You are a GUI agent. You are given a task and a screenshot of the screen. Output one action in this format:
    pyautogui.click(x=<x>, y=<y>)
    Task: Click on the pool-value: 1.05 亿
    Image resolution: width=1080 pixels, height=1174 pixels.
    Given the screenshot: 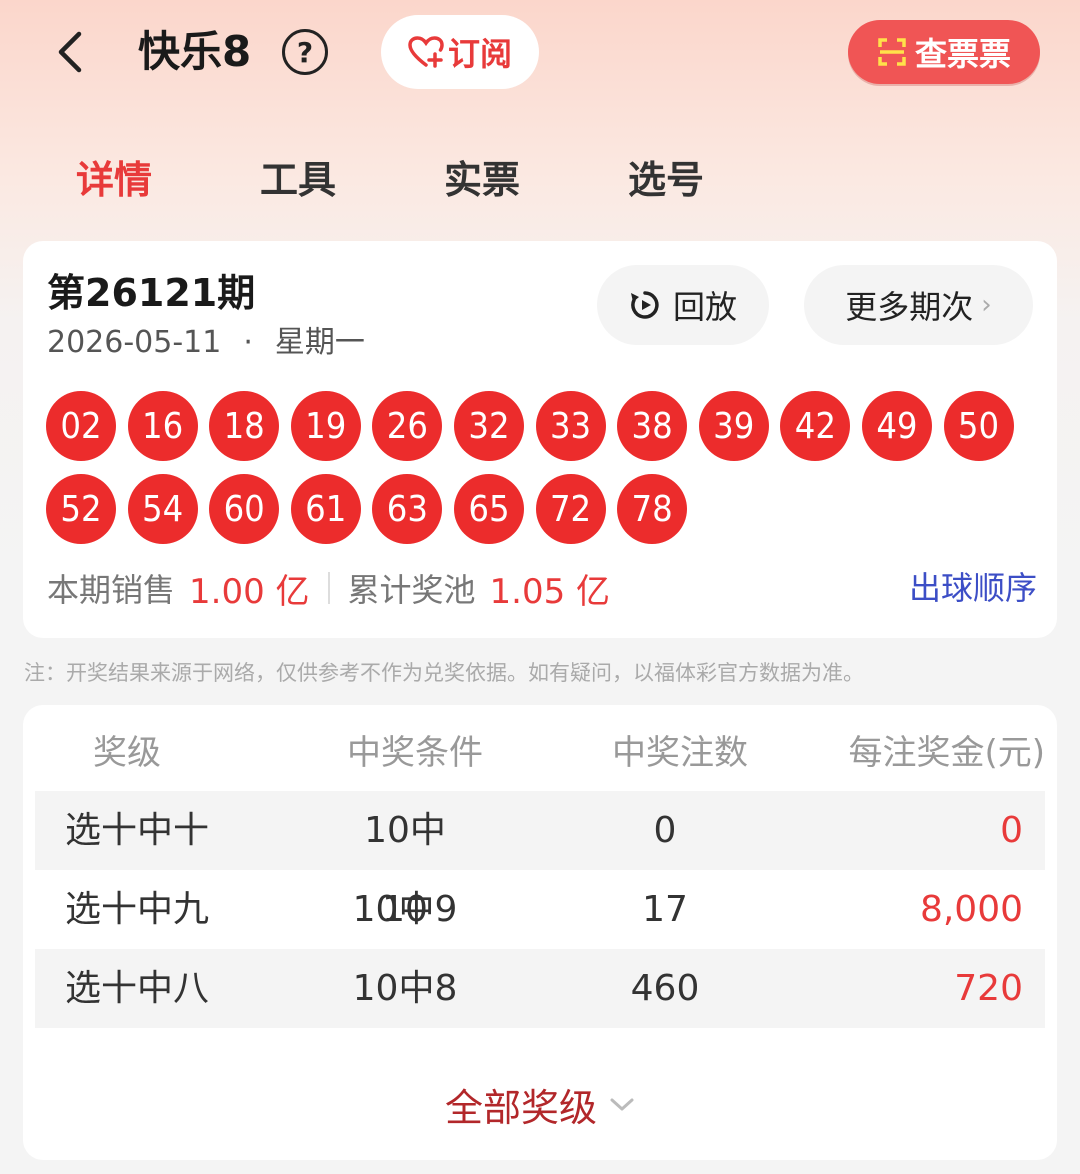 What is the action you would take?
    pyautogui.click(x=550, y=591)
    